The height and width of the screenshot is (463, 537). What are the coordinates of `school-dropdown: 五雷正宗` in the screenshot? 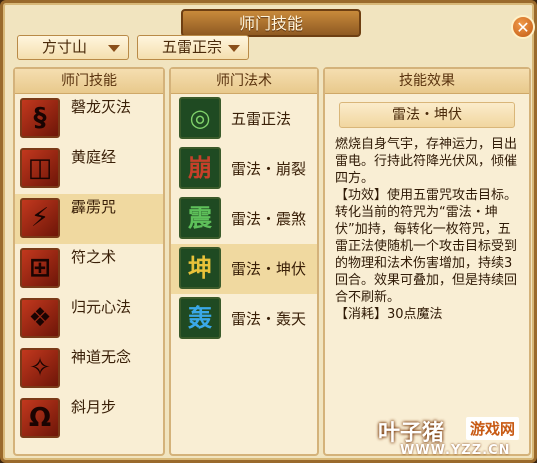 It's located at (193, 47).